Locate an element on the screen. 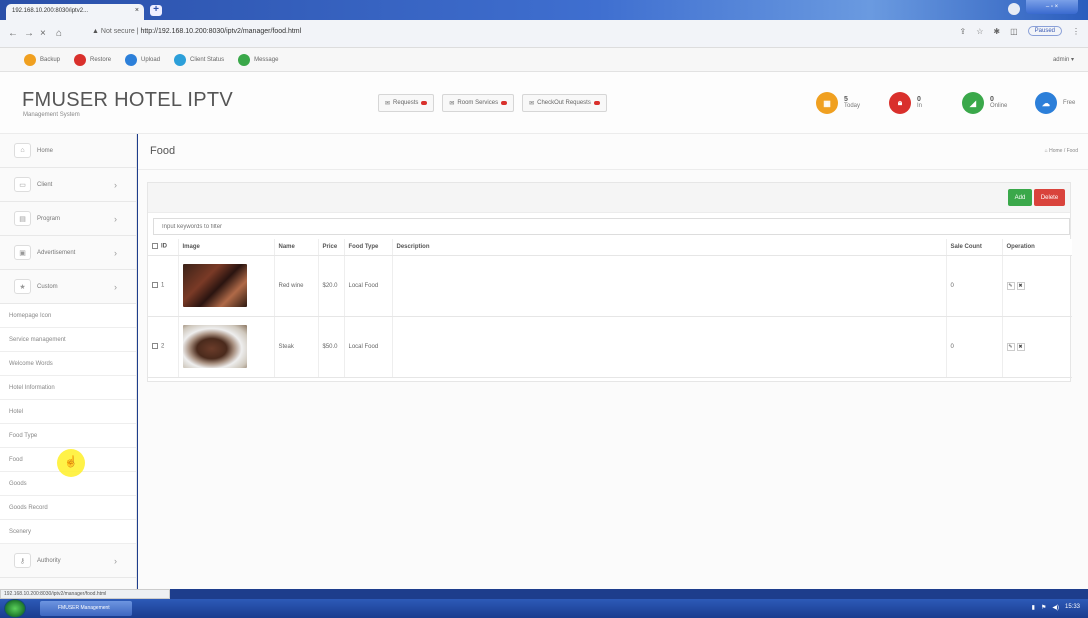 The image size is (1088, 618). star-bookmark-icon: ☆ is located at coordinates (979, 31).